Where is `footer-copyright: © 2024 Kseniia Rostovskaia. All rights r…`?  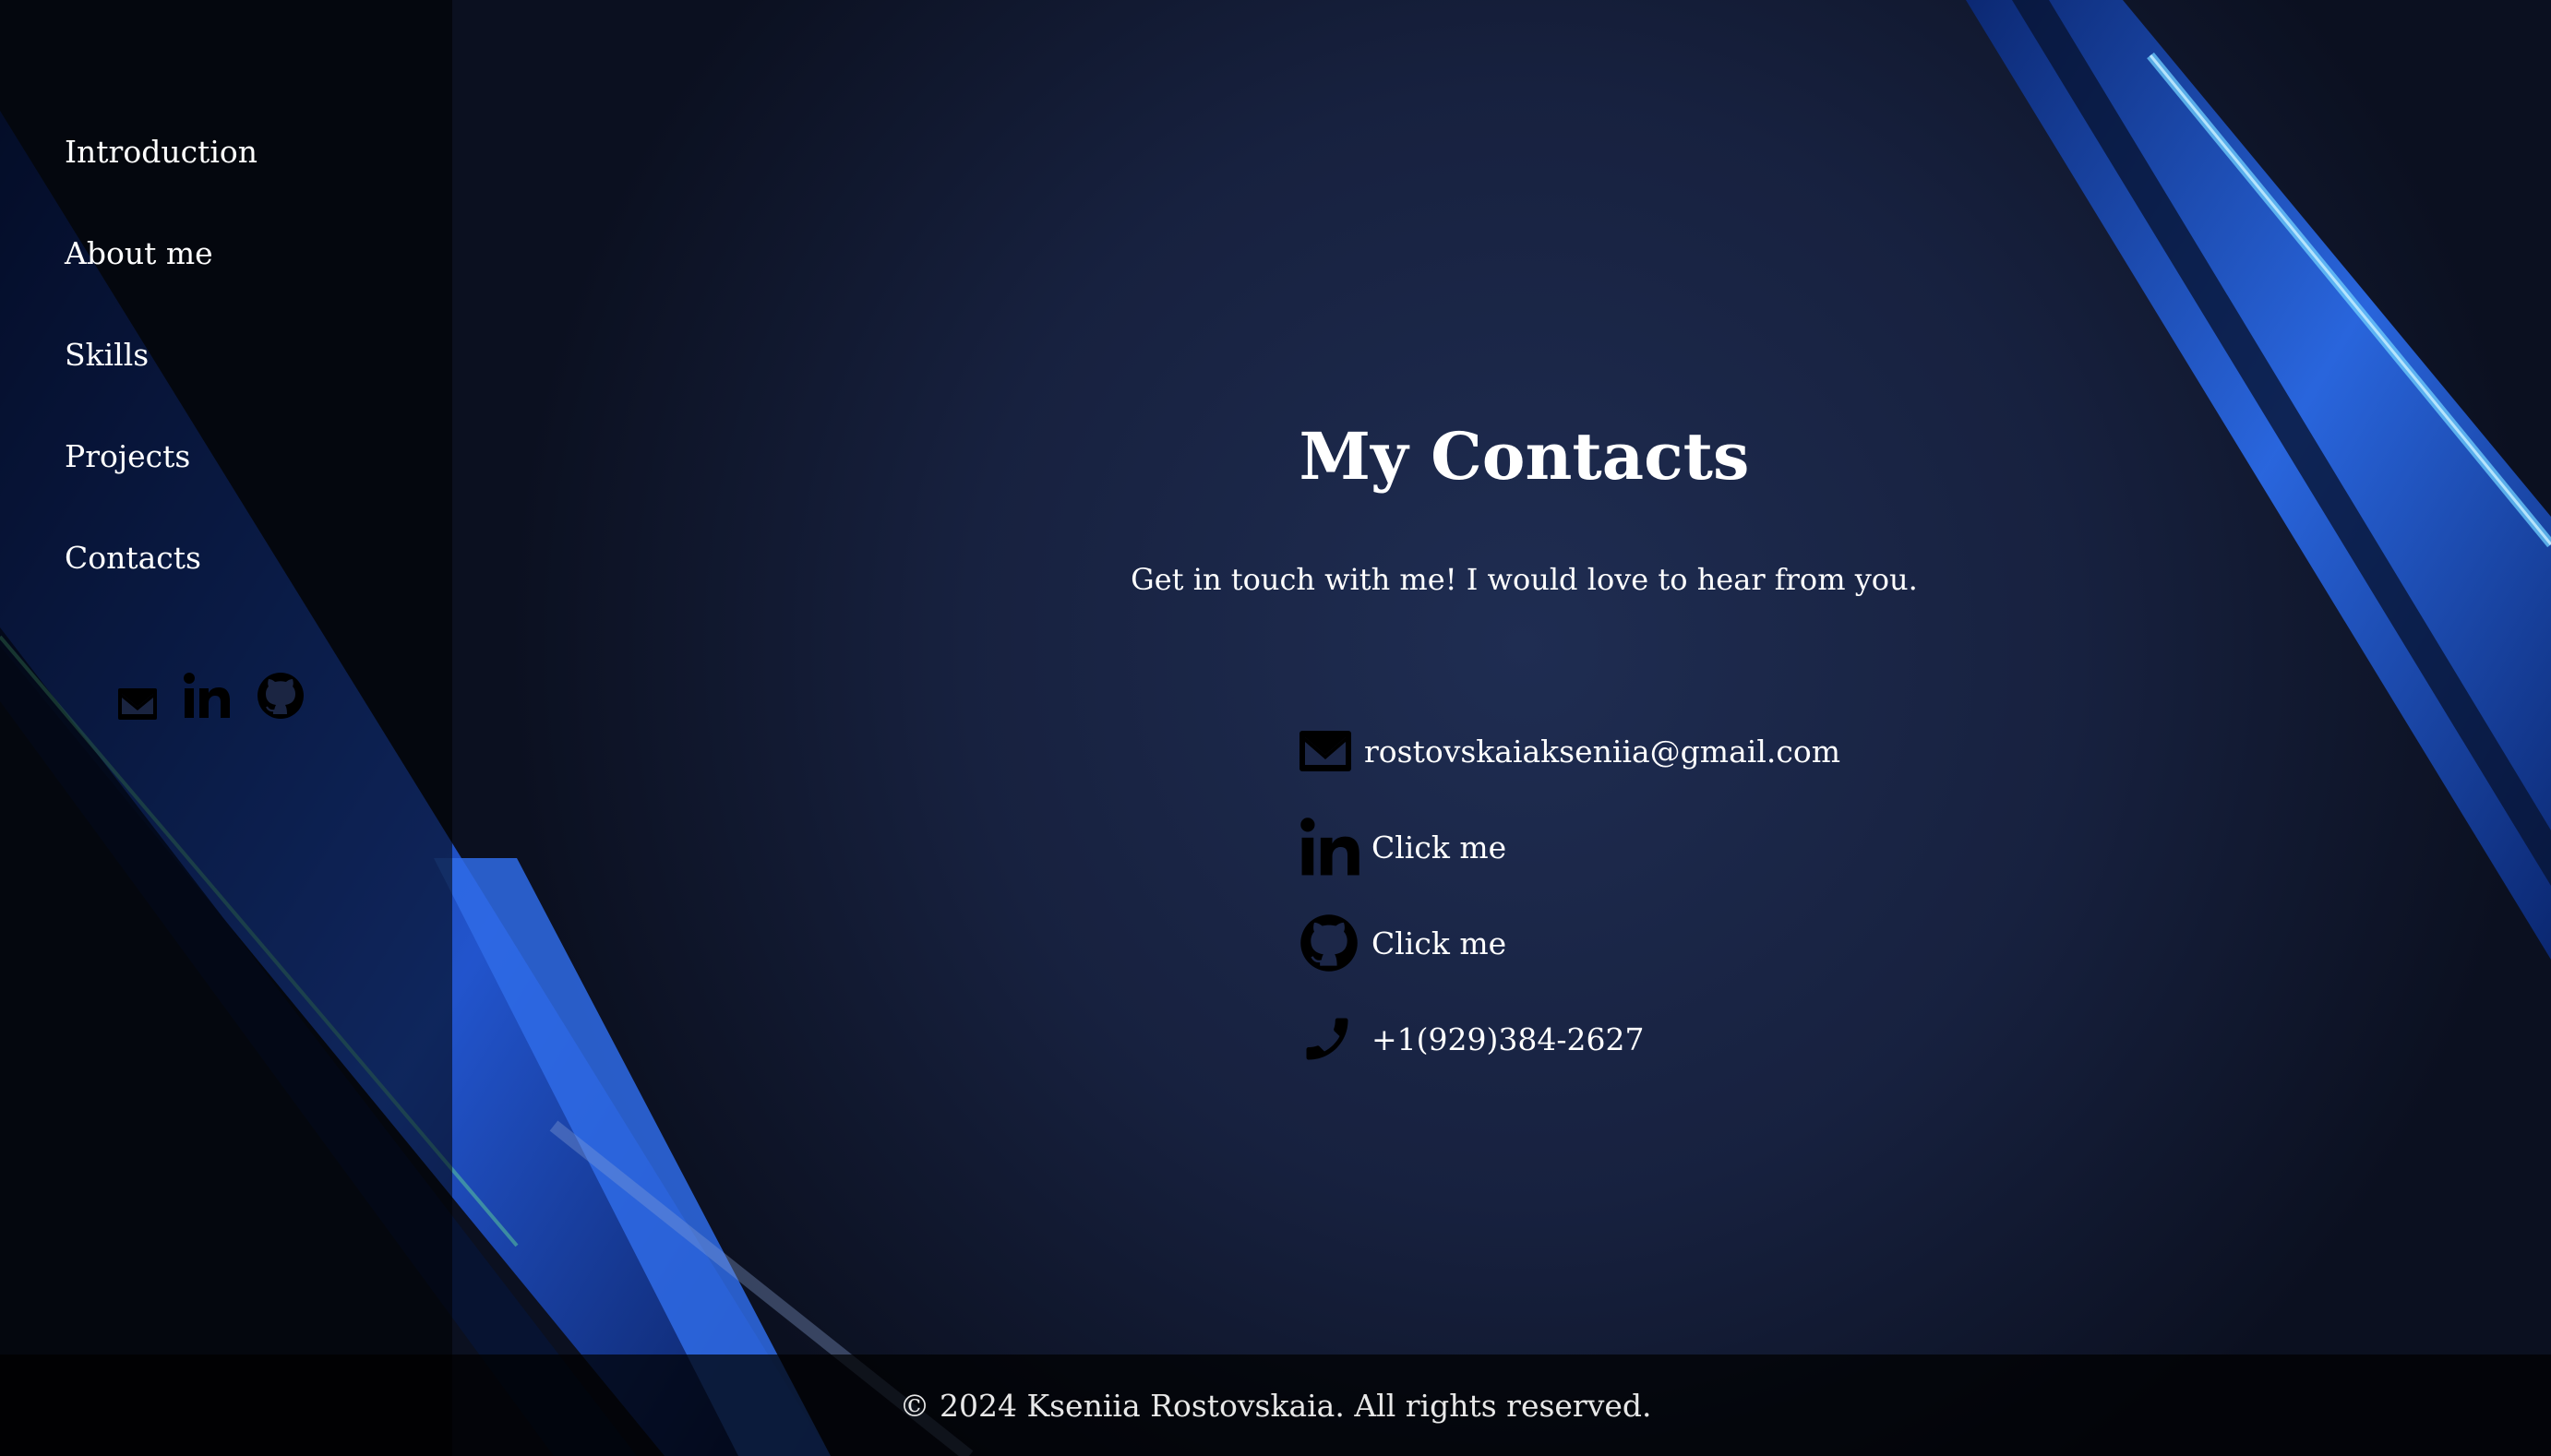 footer-copyright: © 2024 Kseniia Rostovskaia. All rights r… is located at coordinates (1275, 1405).